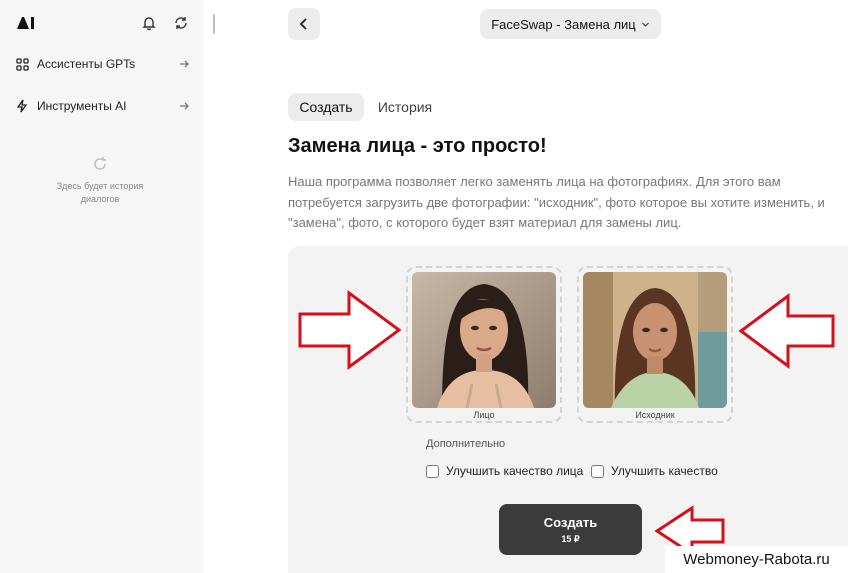 This screenshot has width=848, height=573. Describe the element at coordinates (22, 64) in the screenshot. I see `grid-icon` at that location.